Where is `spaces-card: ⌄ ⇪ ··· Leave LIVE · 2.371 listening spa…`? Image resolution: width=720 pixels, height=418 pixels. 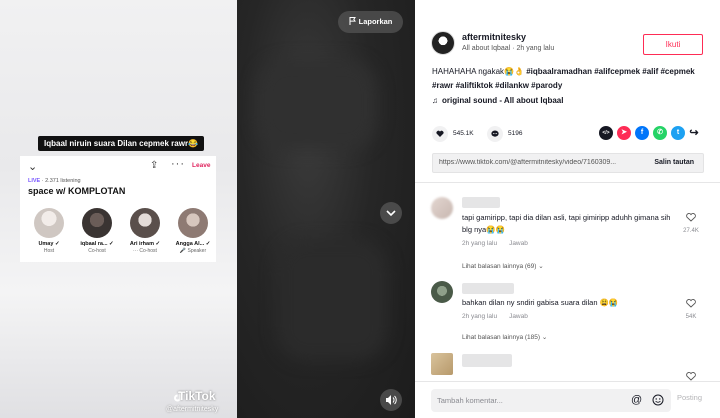 spaces-card: ⌄ ⇪ ··· Leave LIVE · 2.371 listening spa… is located at coordinates (118, 209).